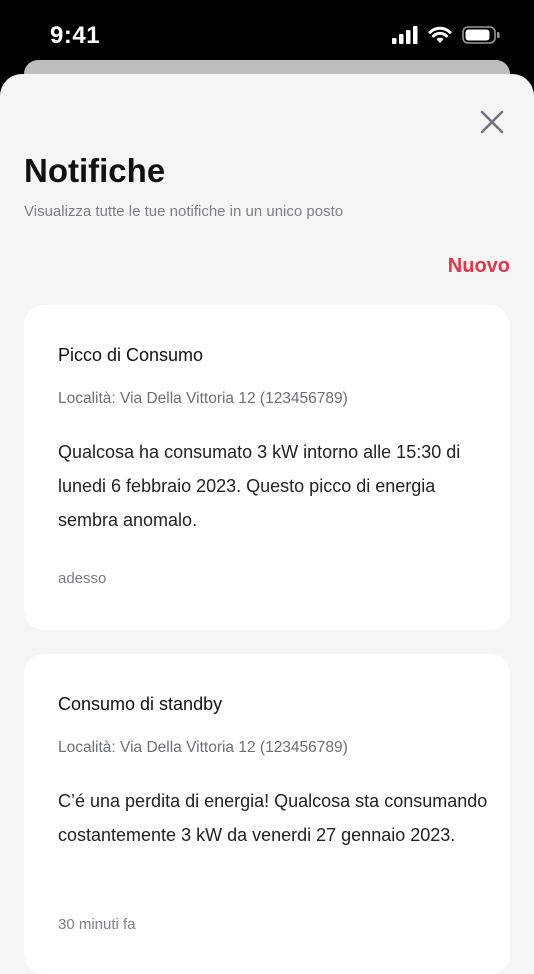  I want to click on notification-time: adesso, so click(82, 578).